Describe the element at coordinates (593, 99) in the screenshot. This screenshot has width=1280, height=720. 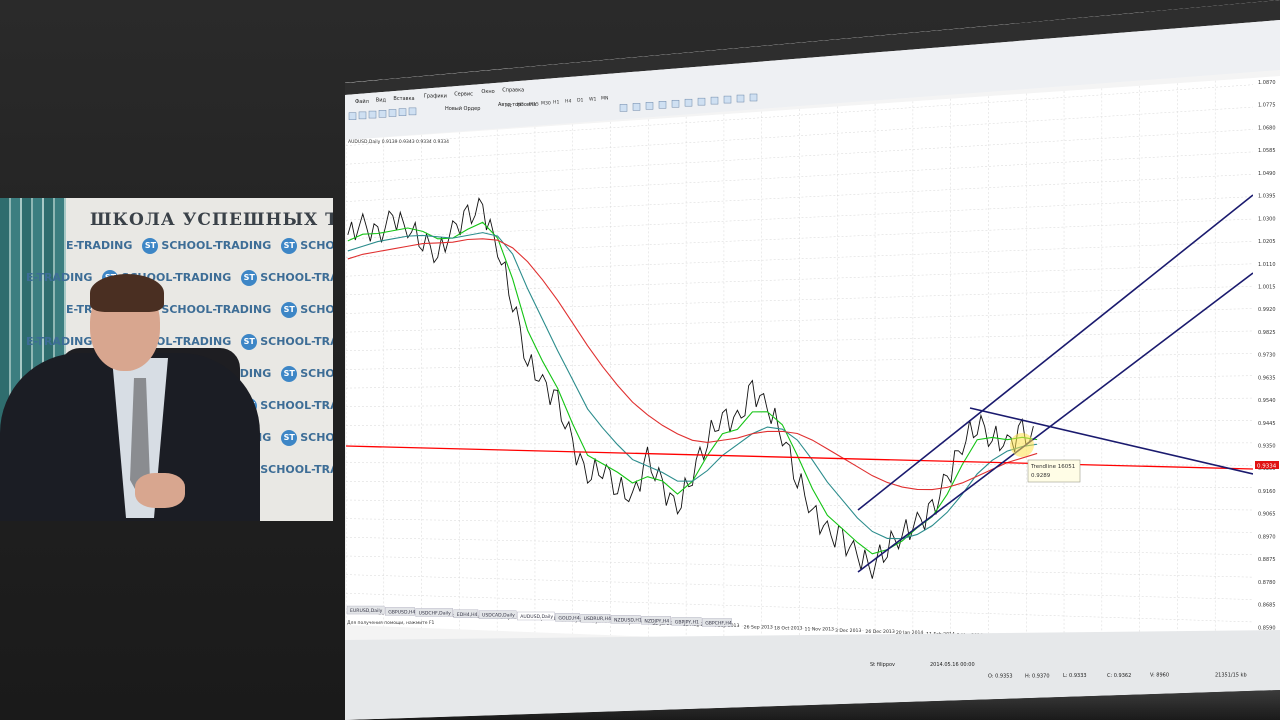
I see `timeframe-button: W1` at that location.